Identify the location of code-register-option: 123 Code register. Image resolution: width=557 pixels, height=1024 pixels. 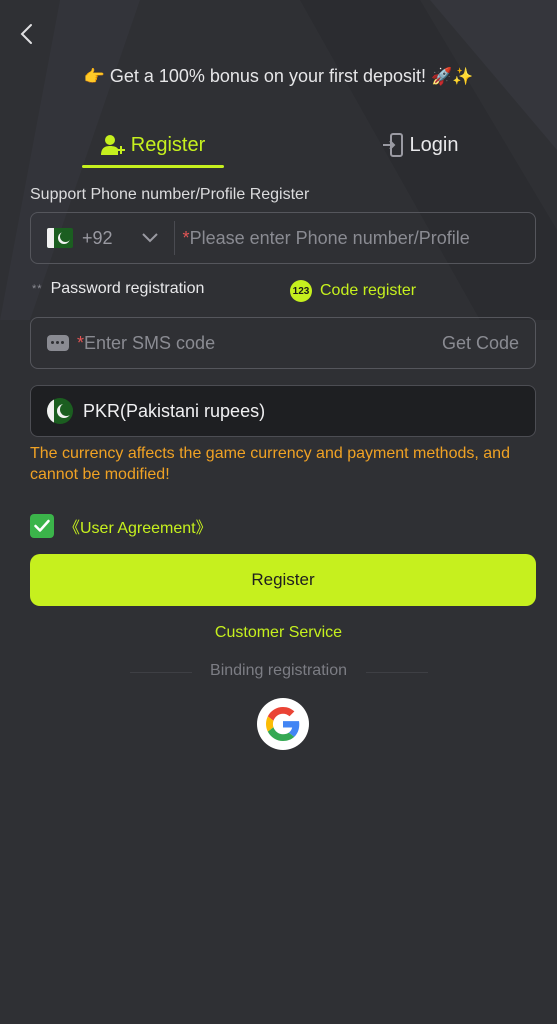
(353, 291).